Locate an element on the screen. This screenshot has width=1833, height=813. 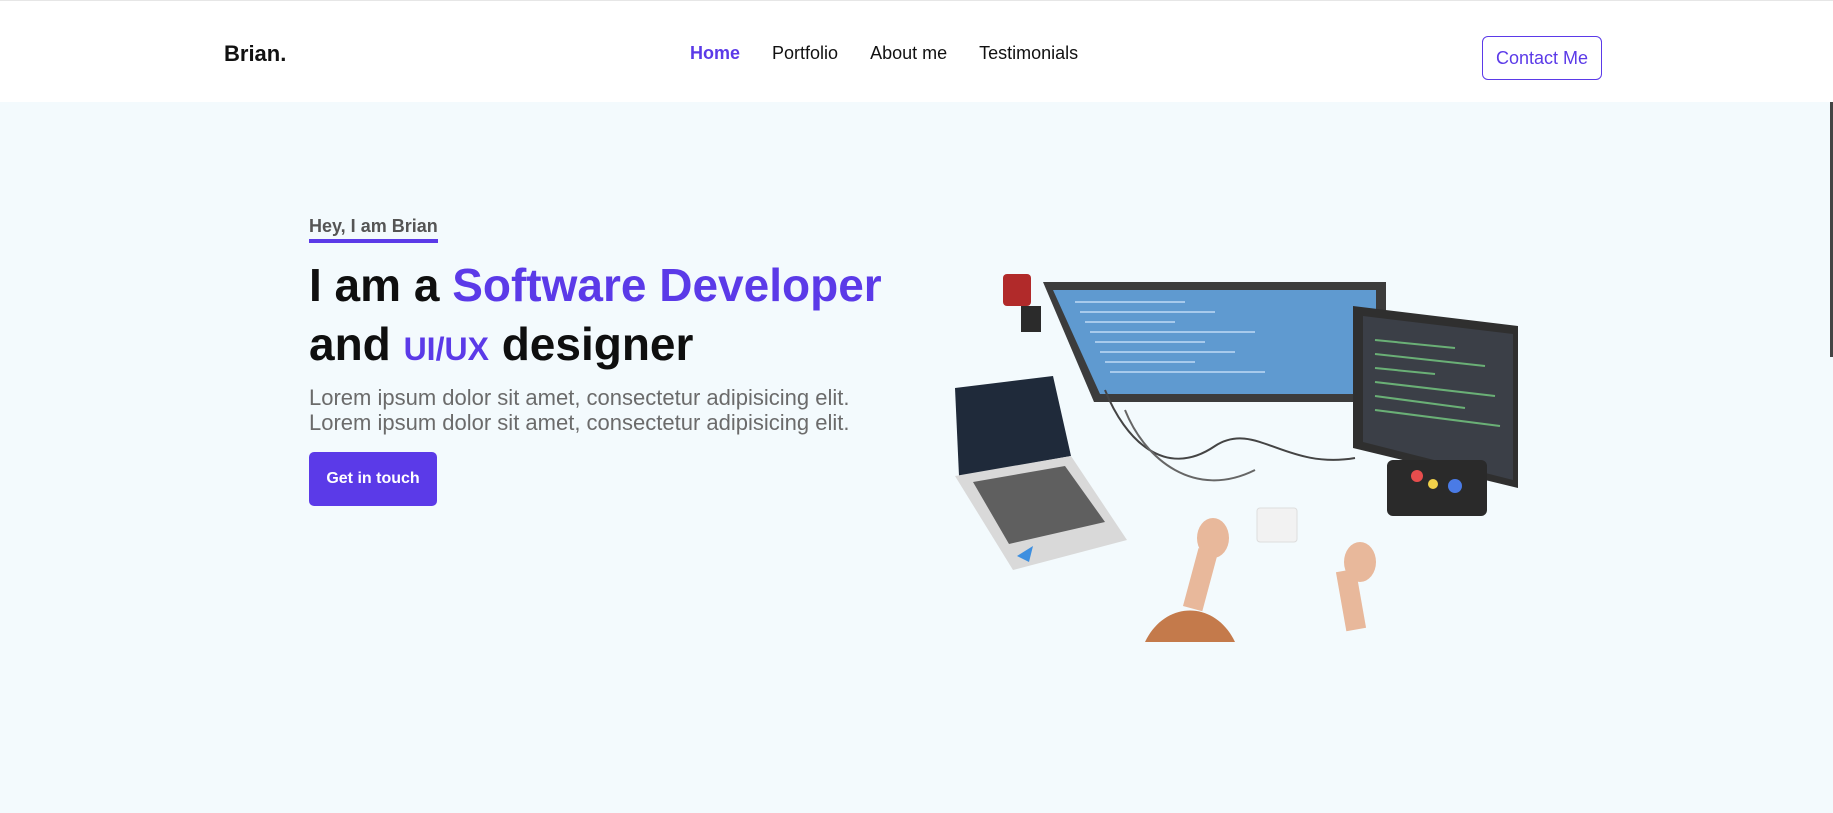
main-nav: Home Portfolio About me Testimonials is located at coordinates (884, 53).